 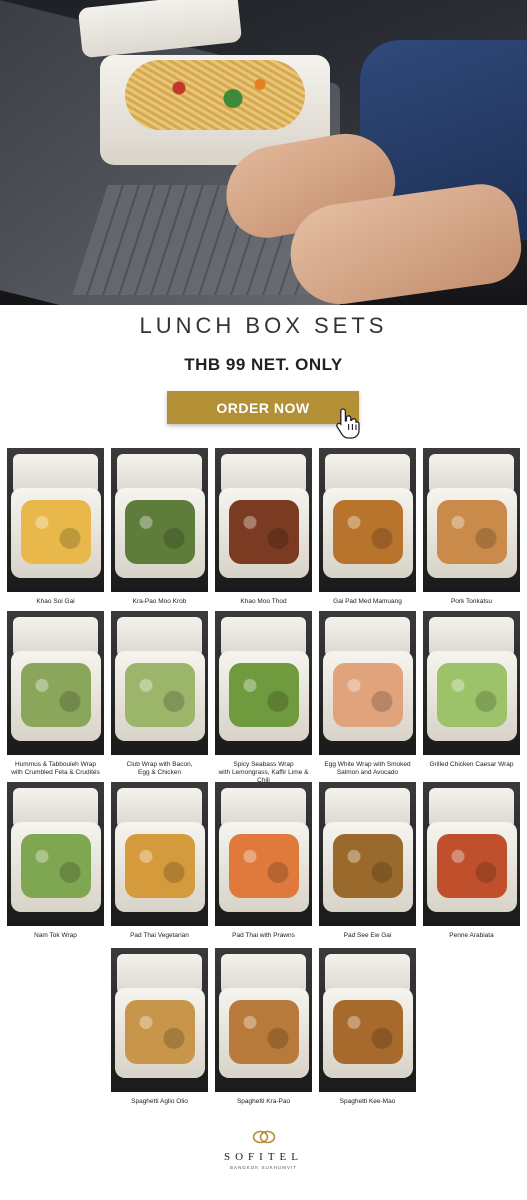 What do you see at coordinates (367, 935) in the screenshot?
I see `menu-item-name: Pad See Ew Gai` at bounding box center [367, 935].